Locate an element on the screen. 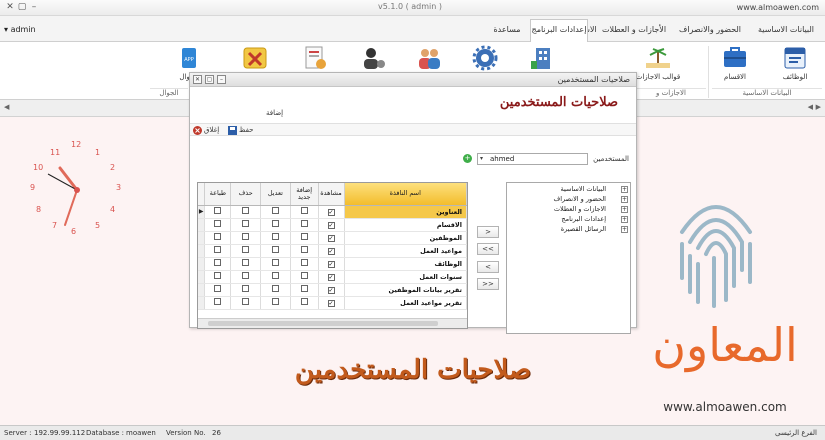 The image size is (825, 440). table-row: ✓ تقرير بيانات الموظفين is located at coordinates (332, 290).